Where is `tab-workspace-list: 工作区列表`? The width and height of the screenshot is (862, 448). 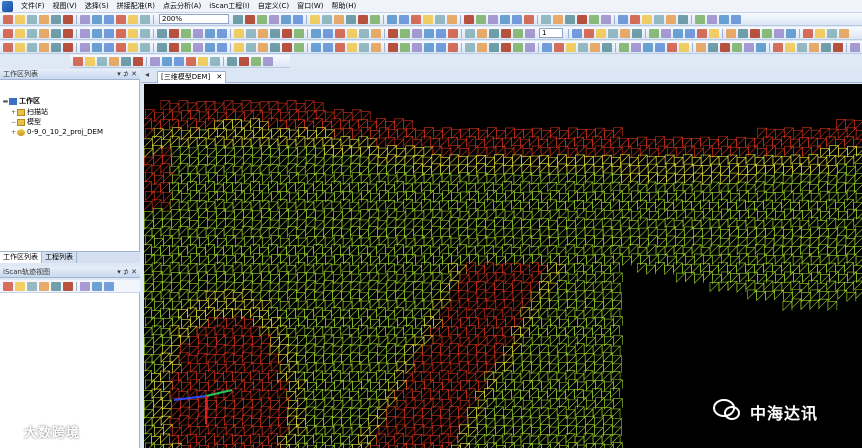
tab-workspace-list: 工作区列表 is located at coordinates (21, 257).